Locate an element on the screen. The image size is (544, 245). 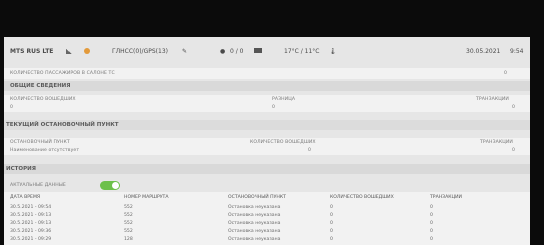
history-col-entered: КОЛИЧЕСТВО ВОШЕДШИХ is located at coordinates (362, 197).